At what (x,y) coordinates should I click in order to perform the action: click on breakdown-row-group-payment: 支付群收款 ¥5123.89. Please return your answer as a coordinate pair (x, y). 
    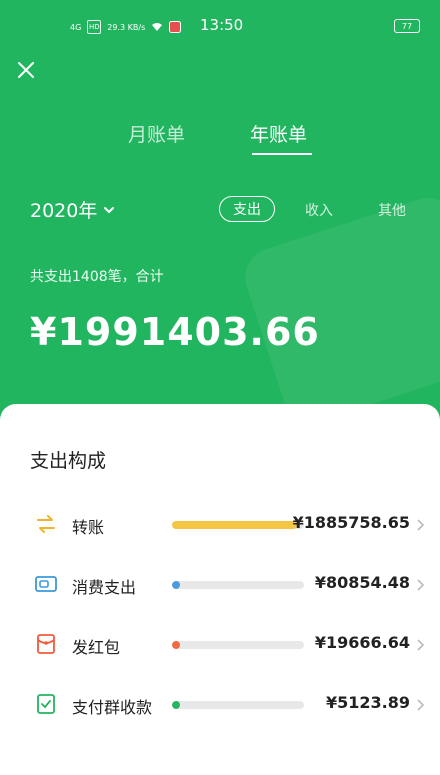
    Looking at the image, I should click on (220, 704).